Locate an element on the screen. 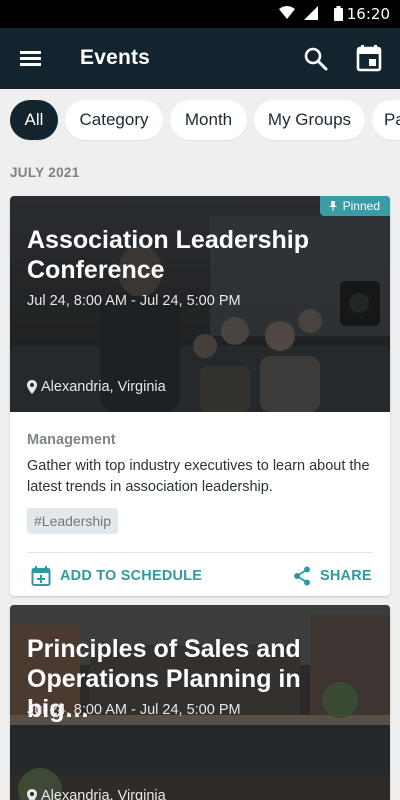 The width and height of the screenshot is (400, 800). card-actions: ADD TO SCHEDULE SHARE is located at coordinates (200, 574).